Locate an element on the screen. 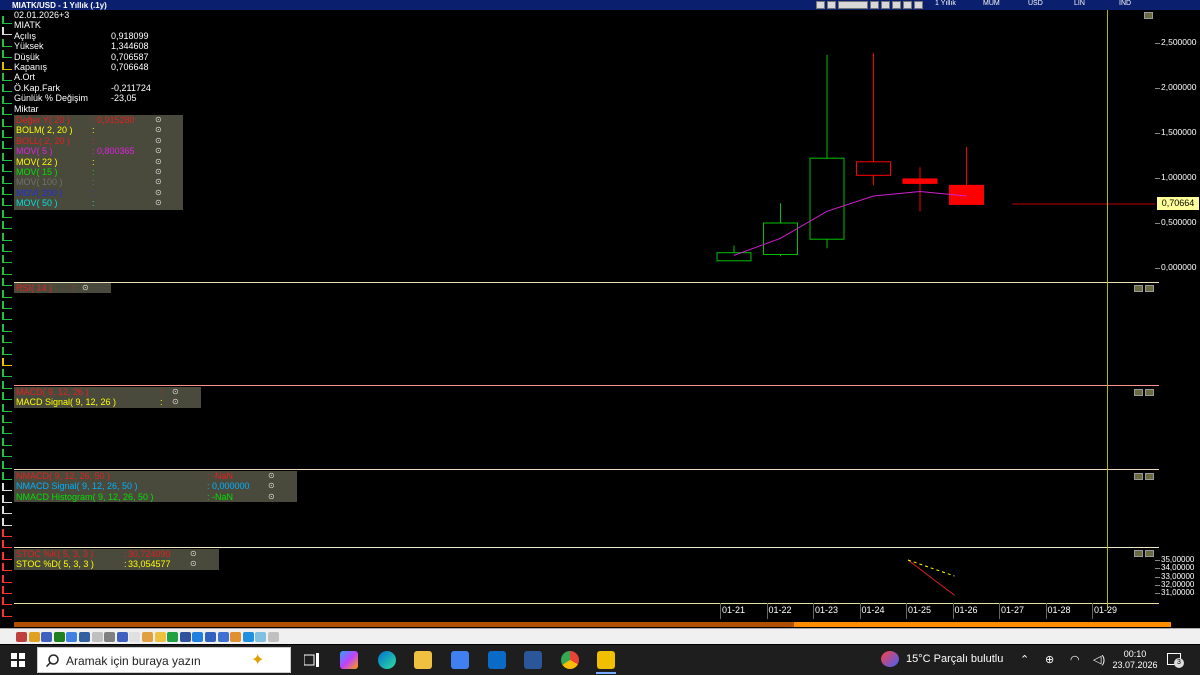  chart-scrollbar is located at coordinates (607, 624).